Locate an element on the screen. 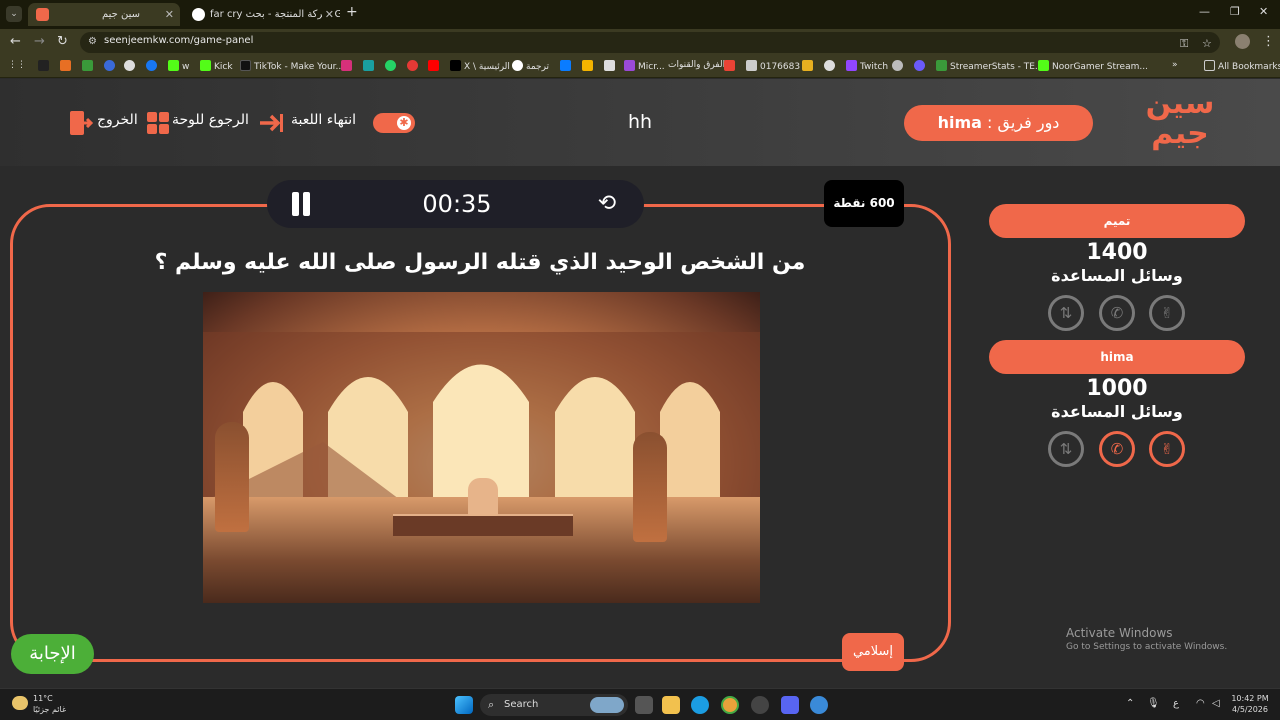 The height and width of the screenshot is (720, 1280). bookmark-icon-circle2 is located at coordinates (831, 66).